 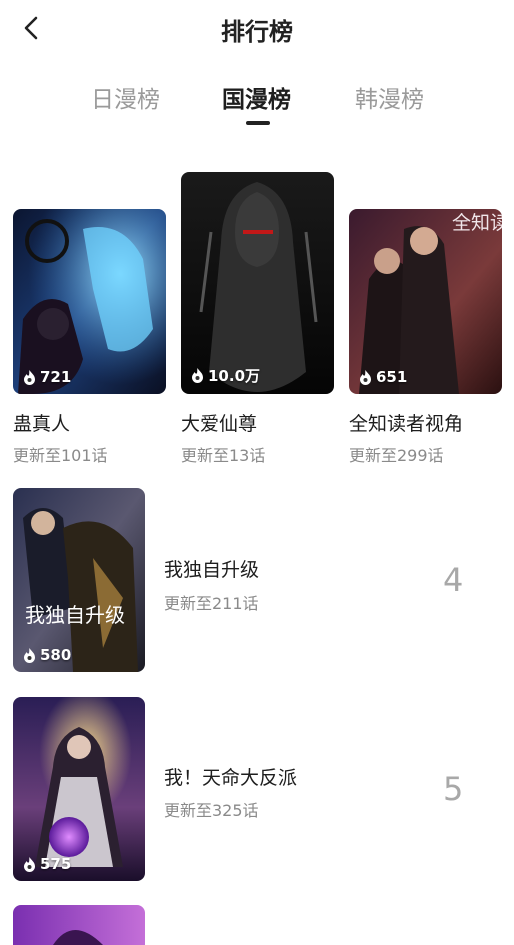 What do you see at coordinates (56, 377) in the screenshot?
I see `heat-count: 721` at bounding box center [56, 377].